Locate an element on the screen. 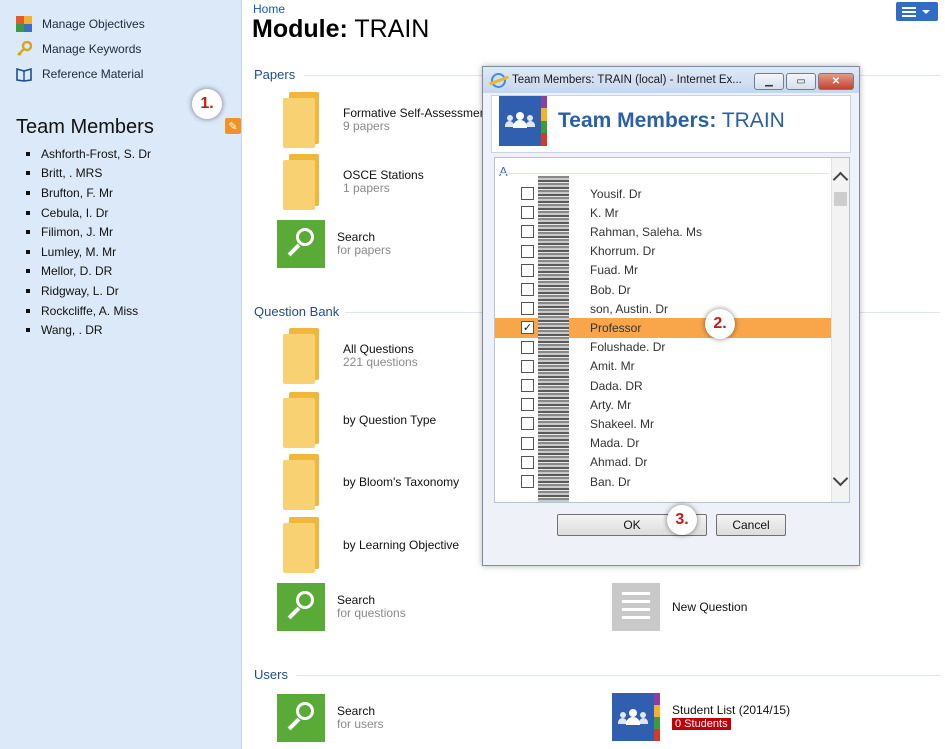  dialog-heading-prefix: Team Members: is located at coordinates (637, 120).